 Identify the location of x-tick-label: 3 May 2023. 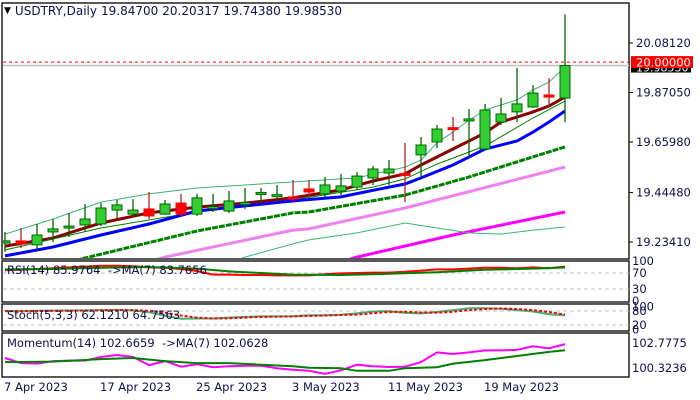
(326, 387).